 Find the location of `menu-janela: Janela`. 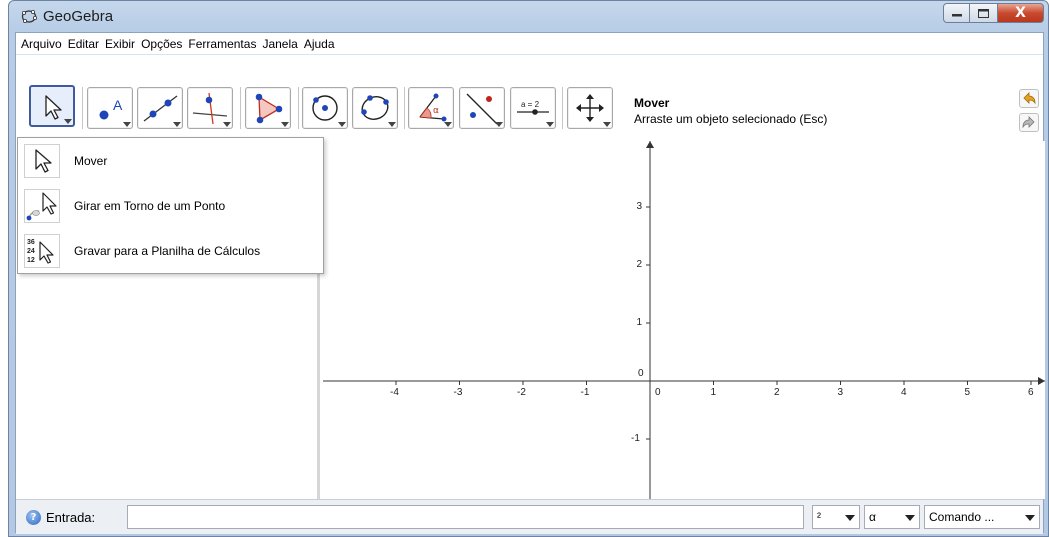

menu-janela: Janela is located at coordinates (279, 44).